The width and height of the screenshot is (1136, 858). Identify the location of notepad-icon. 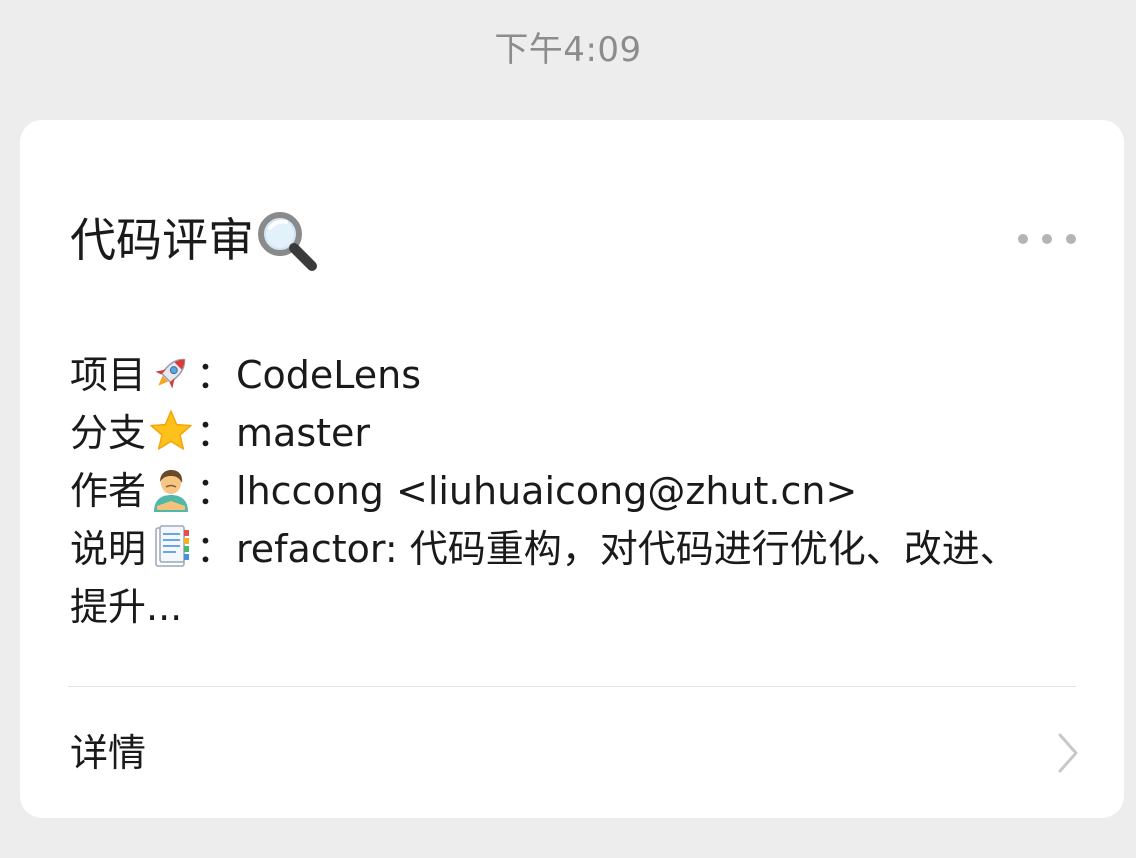
(171, 547).